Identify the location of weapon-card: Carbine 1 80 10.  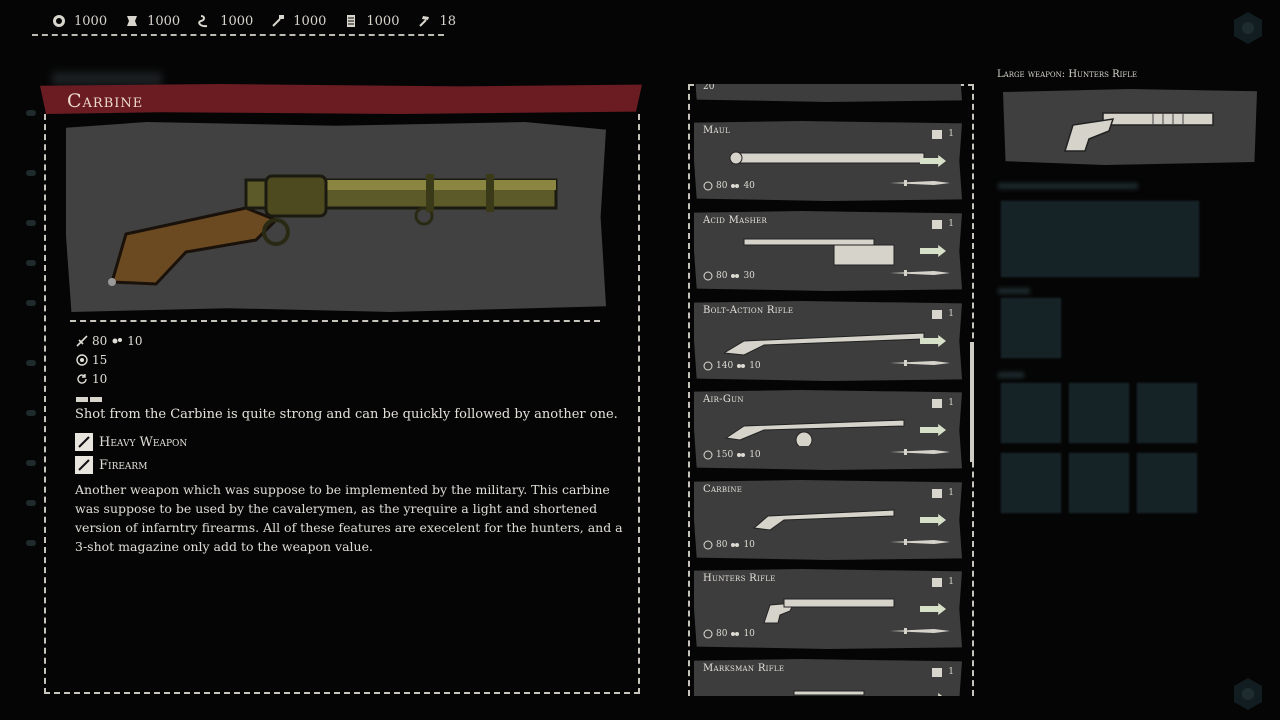
(828, 520).